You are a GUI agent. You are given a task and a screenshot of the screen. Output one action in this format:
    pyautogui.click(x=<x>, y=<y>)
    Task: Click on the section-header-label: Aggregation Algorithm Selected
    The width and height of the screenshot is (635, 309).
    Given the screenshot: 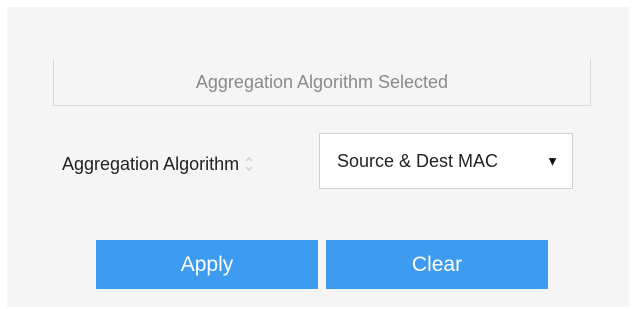 What is the action you would take?
    pyautogui.click(x=322, y=81)
    